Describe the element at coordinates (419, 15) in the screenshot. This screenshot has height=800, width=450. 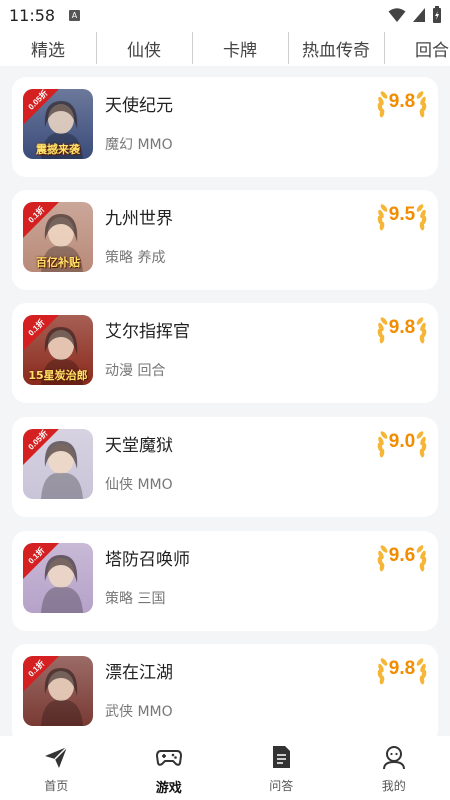
I see `cellular-icon` at that location.